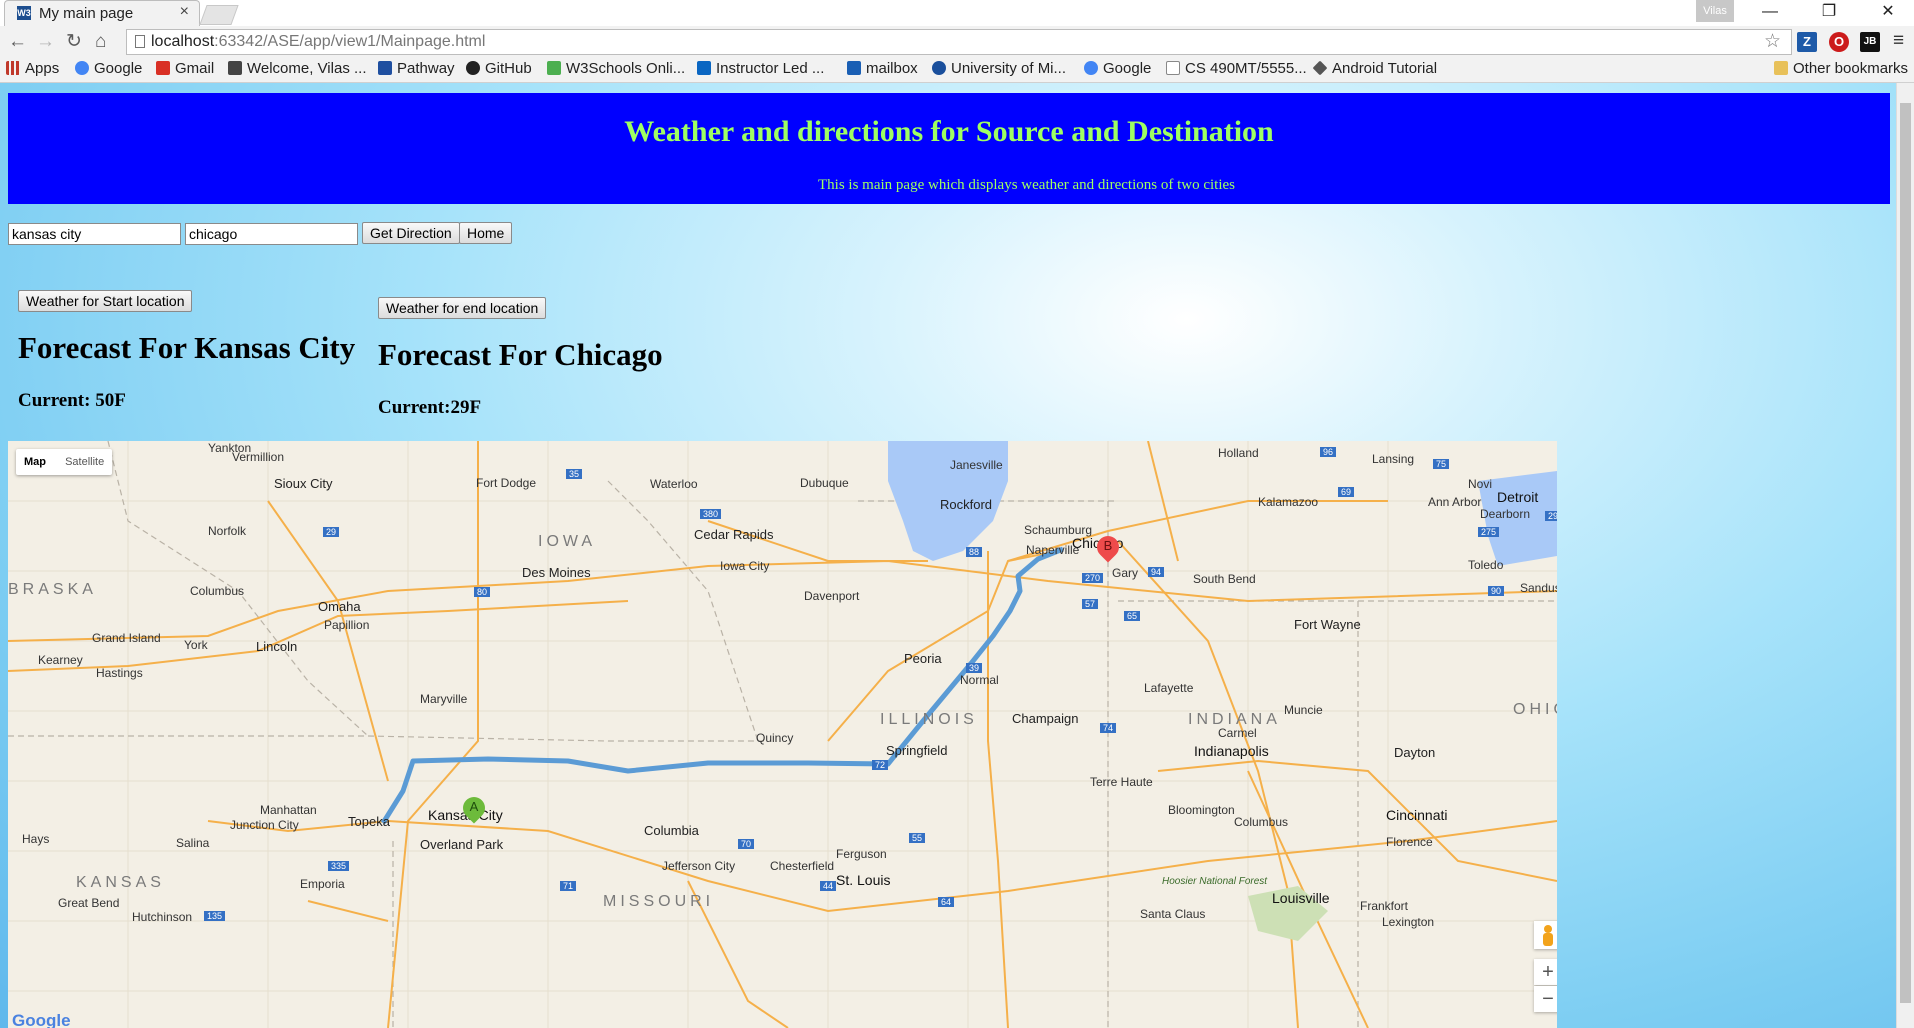 This screenshot has height=1028, width=1914. Describe the element at coordinates (1125, 573) in the screenshot. I see `city-label: Gary` at that location.